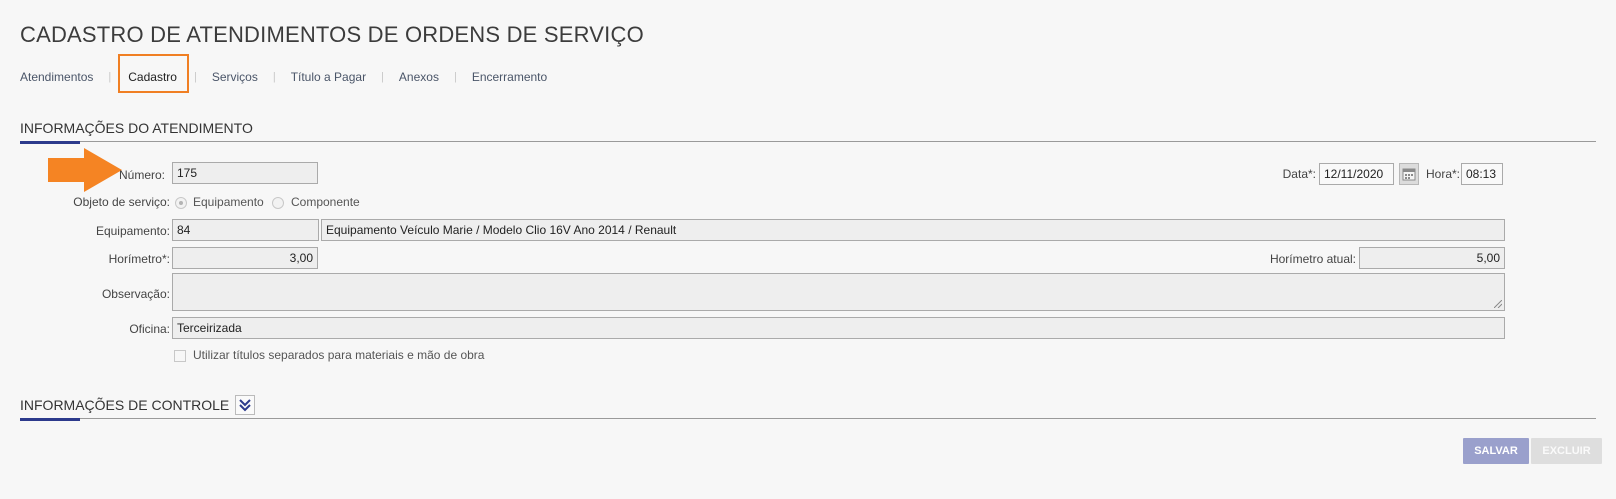  What do you see at coordinates (245, 258) in the screenshot?
I see `horimetro-field: 3,00` at bounding box center [245, 258].